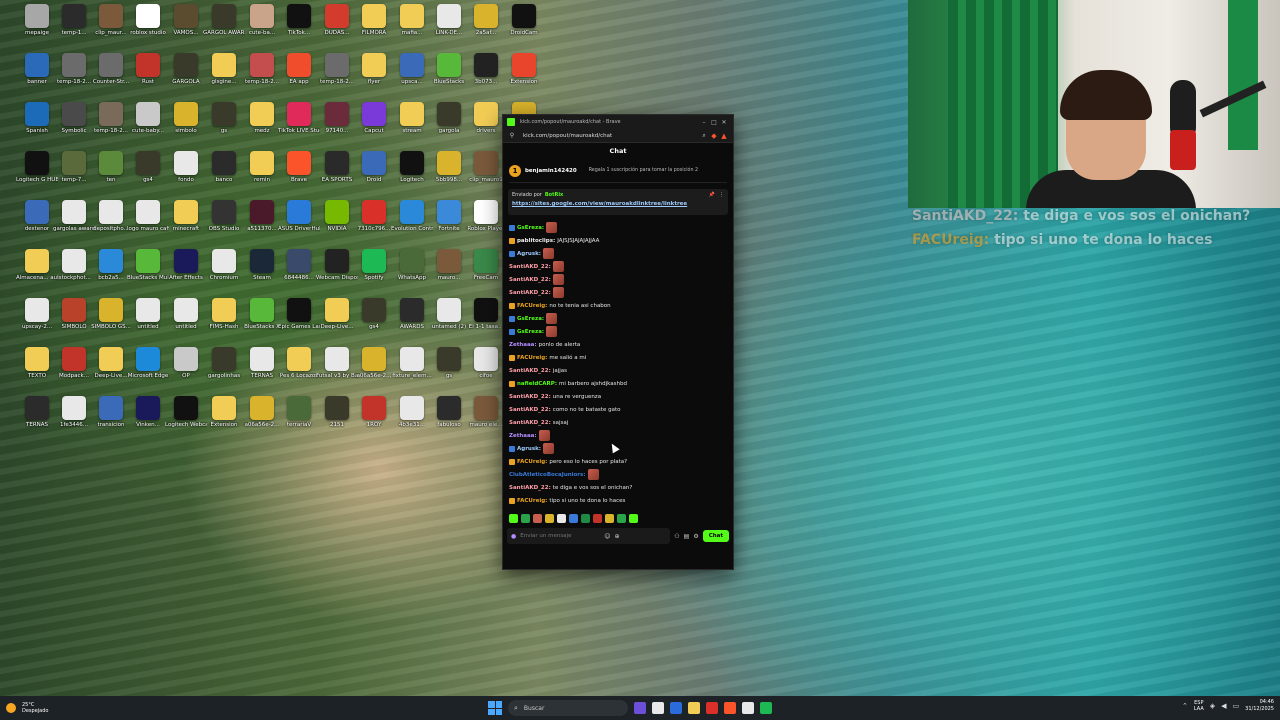 The width and height of the screenshot is (1280, 720). What do you see at coordinates (37, 124) in the screenshot?
I see `desktop-icon: Spanish` at bounding box center [37, 124].